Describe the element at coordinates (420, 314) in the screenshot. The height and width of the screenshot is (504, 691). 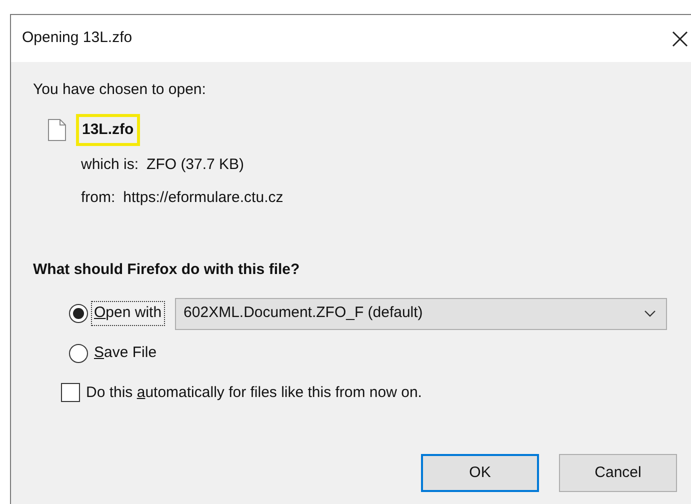
I see `application-dropdown: 602XML.Document.ZFO_F (default)` at that location.